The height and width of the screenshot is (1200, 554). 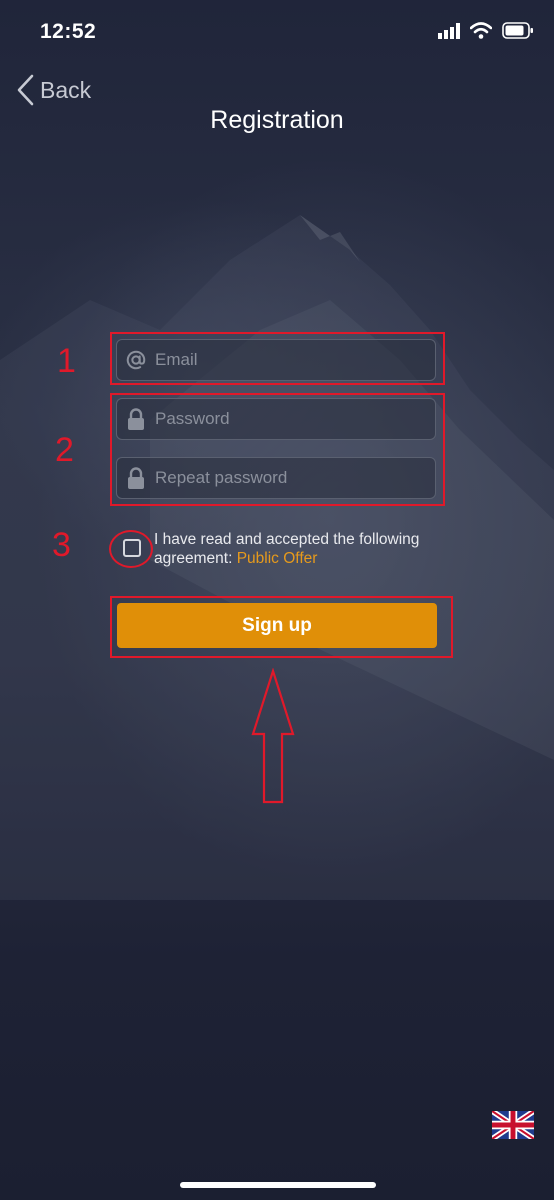 I want to click on checkbox-annotation-circle, so click(x=131, y=549).